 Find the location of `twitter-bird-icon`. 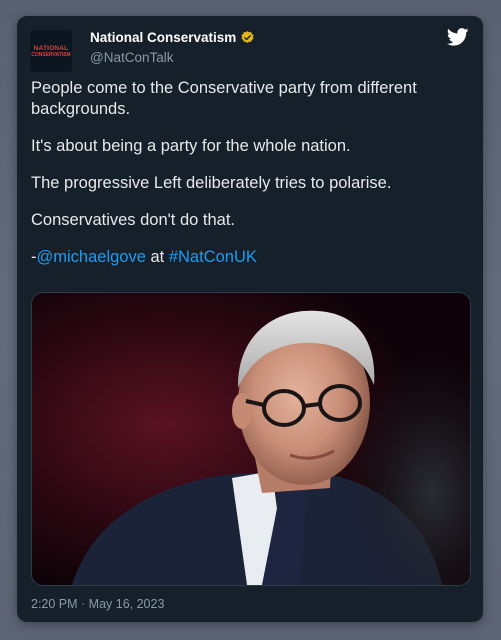

twitter-bird-icon is located at coordinates (458, 37).